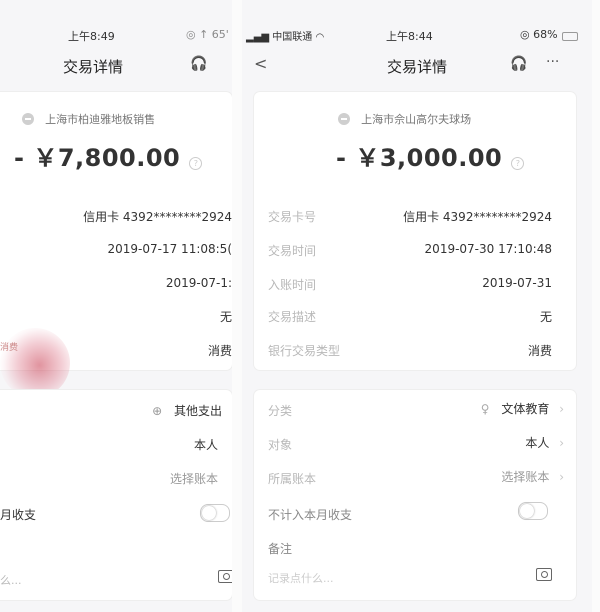  What do you see at coordinates (310, 515) in the screenshot?
I see `toggle-label: 不计入本月收支` at bounding box center [310, 515].